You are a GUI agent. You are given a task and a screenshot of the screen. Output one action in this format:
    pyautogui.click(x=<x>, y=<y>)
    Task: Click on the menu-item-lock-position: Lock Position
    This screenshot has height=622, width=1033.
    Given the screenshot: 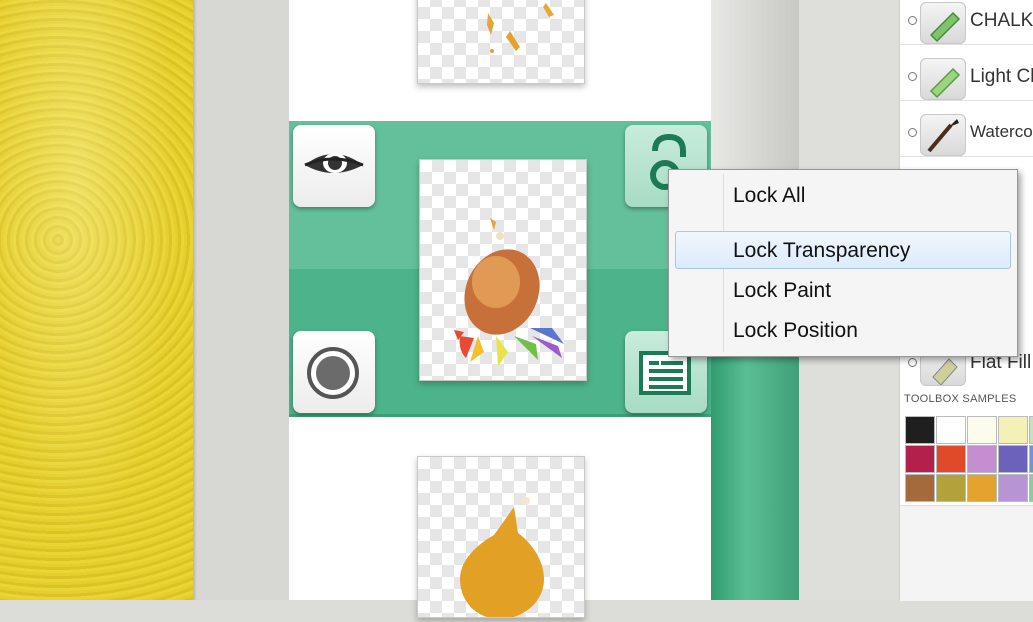 What is the action you would take?
    pyautogui.click(x=795, y=331)
    